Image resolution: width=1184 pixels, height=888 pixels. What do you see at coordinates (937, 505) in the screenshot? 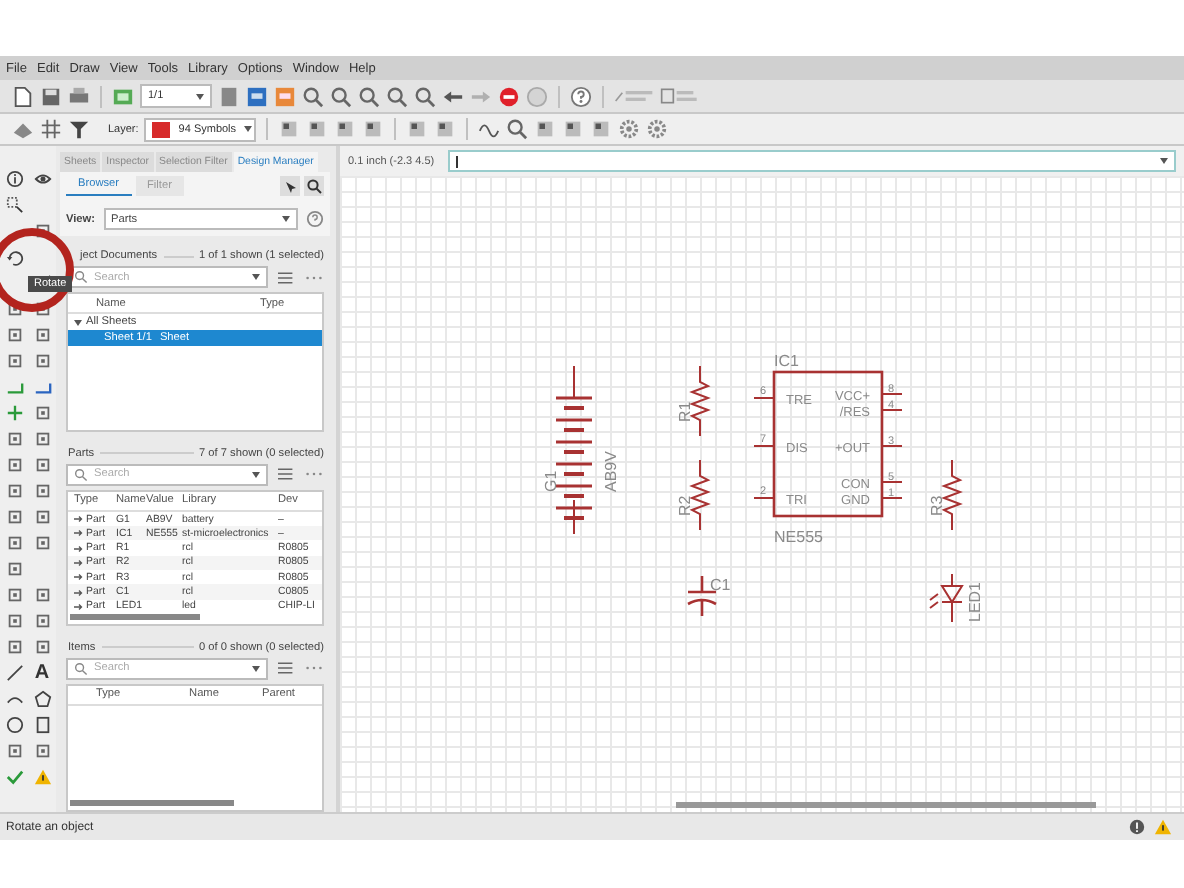
I see `part-name: R3` at bounding box center [937, 505].